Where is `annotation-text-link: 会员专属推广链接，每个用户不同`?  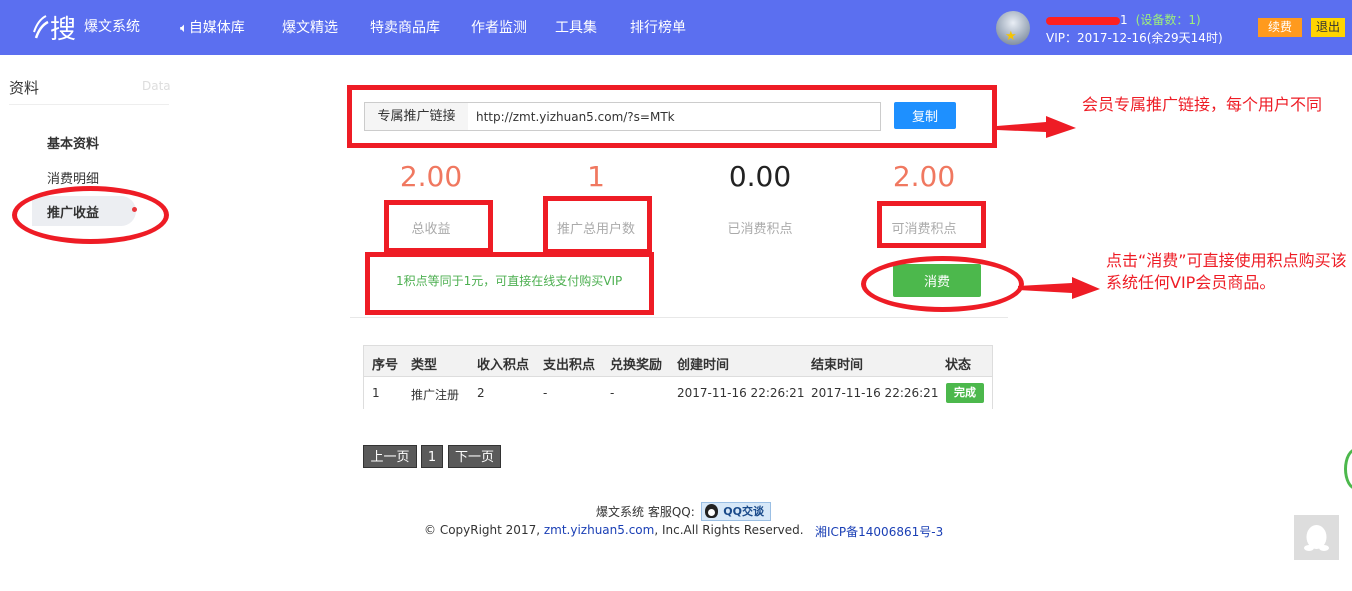
annotation-text-link: 会员专属推广链接，每个用户不同 is located at coordinates (1202, 104).